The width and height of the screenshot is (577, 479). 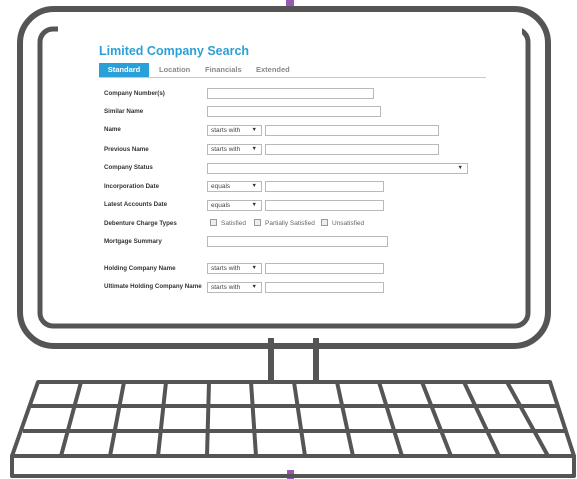 What do you see at coordinates (140, 268) in the screenshot?
I see `holding-company-name-label: Holding Company Name` at bounding box center [140, 268].